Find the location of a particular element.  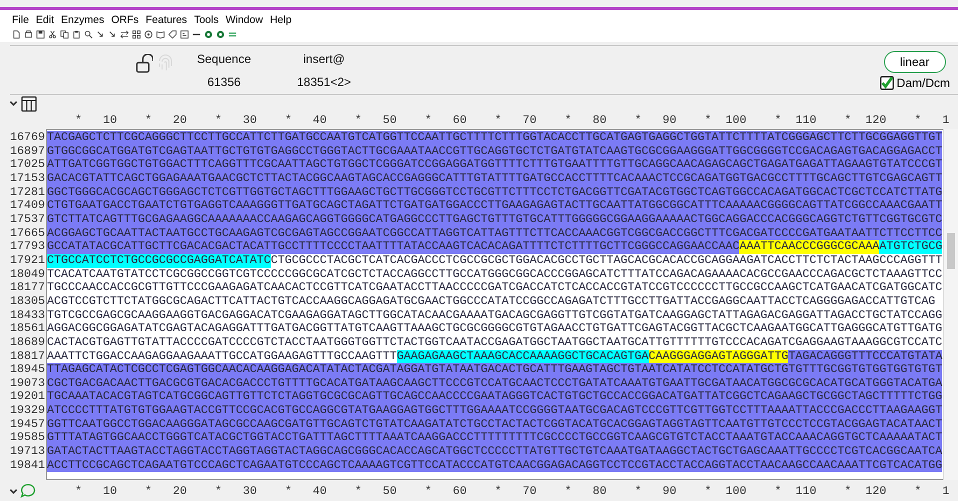

highlighted-sequence: ATCCCCTTTATGTGTGGAAGTACCGTTCCGCACGTGCCAGGCGTATGAAGGAGTGGCTTTGGAAAATCCGGGGTAATGCGACAGTCCCGTTCGTTGGTCCTTTAAAATTACCCGACCCTTAAGAAGGT is located at coordinates (494, 411).